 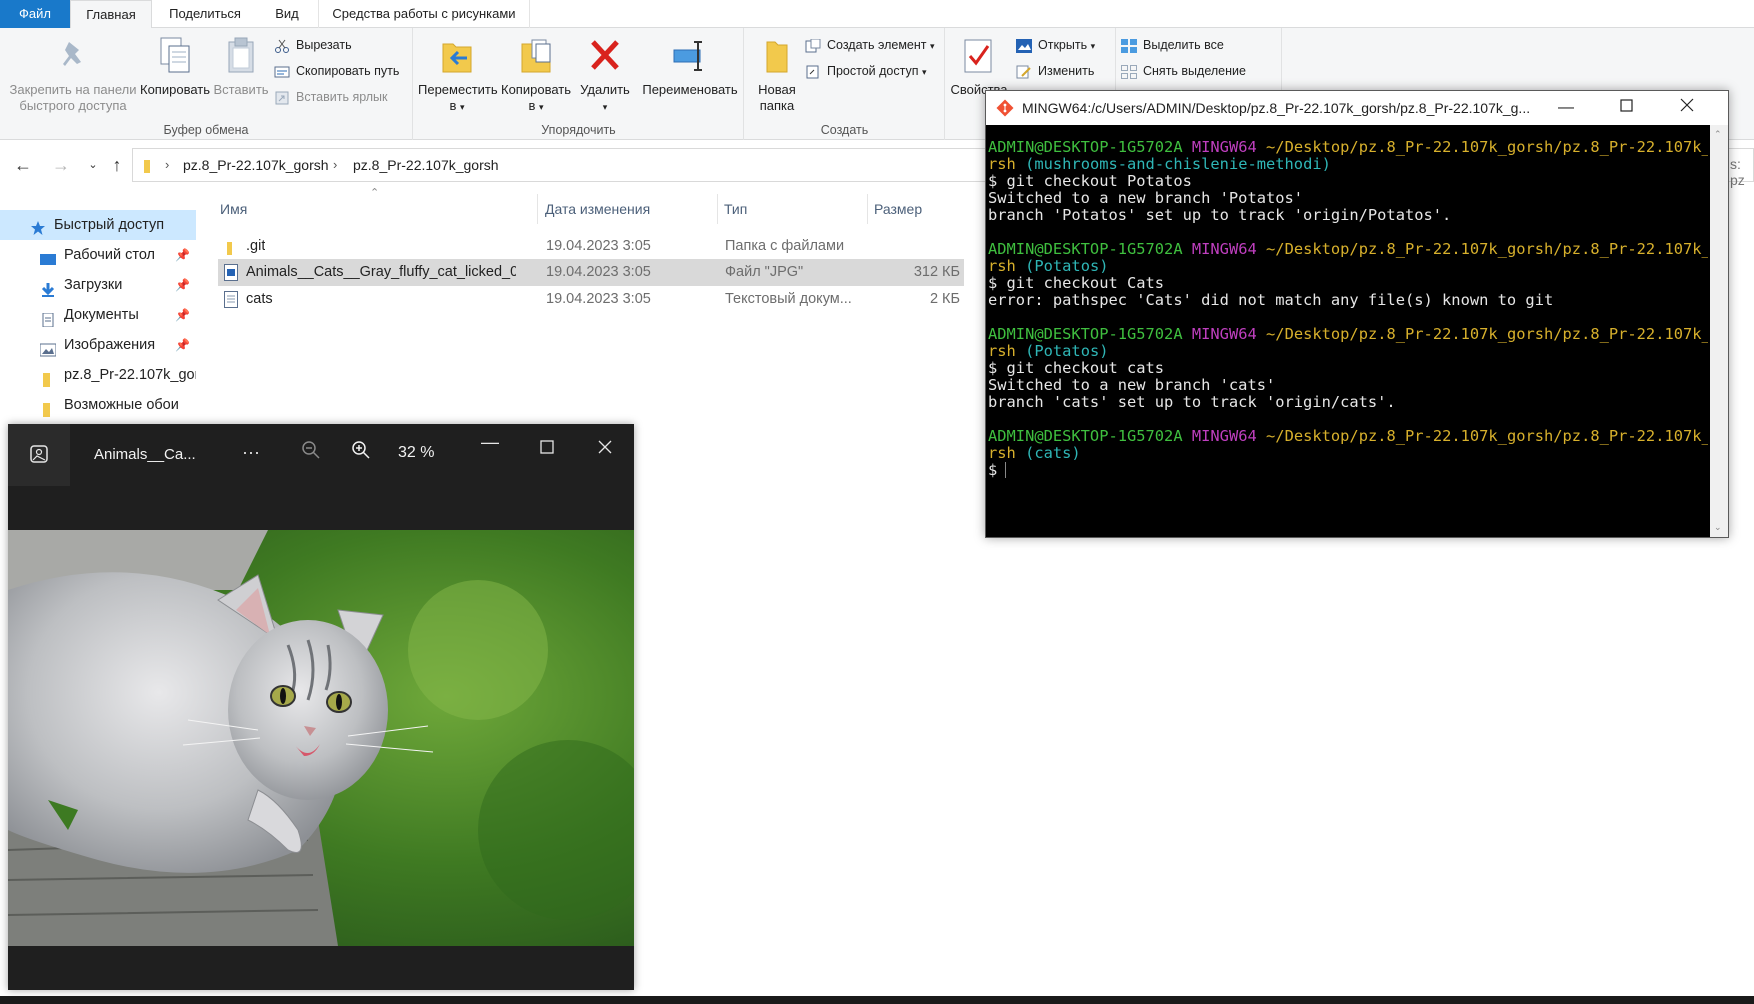 I want to click on pin-to-quick-access-button: Закрепить на панели быстрого доступа, so click(x=73, y=73).